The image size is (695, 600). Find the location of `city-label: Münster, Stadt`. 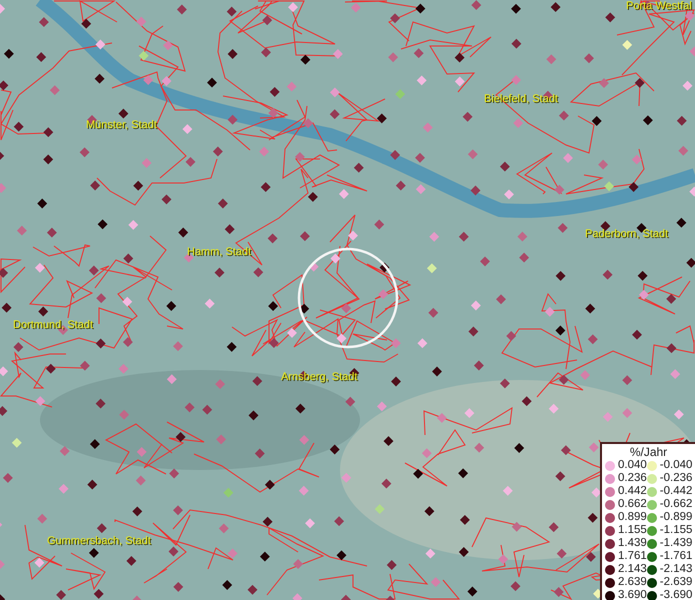

city-label: Münster, Stadt is located at coordinates (121, 125).